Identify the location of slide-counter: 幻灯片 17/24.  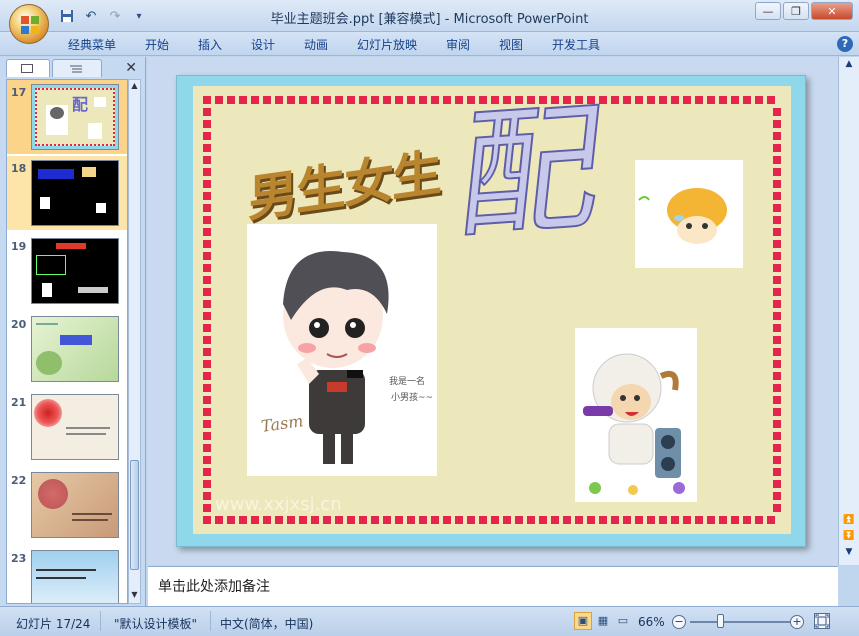
(53, 624).